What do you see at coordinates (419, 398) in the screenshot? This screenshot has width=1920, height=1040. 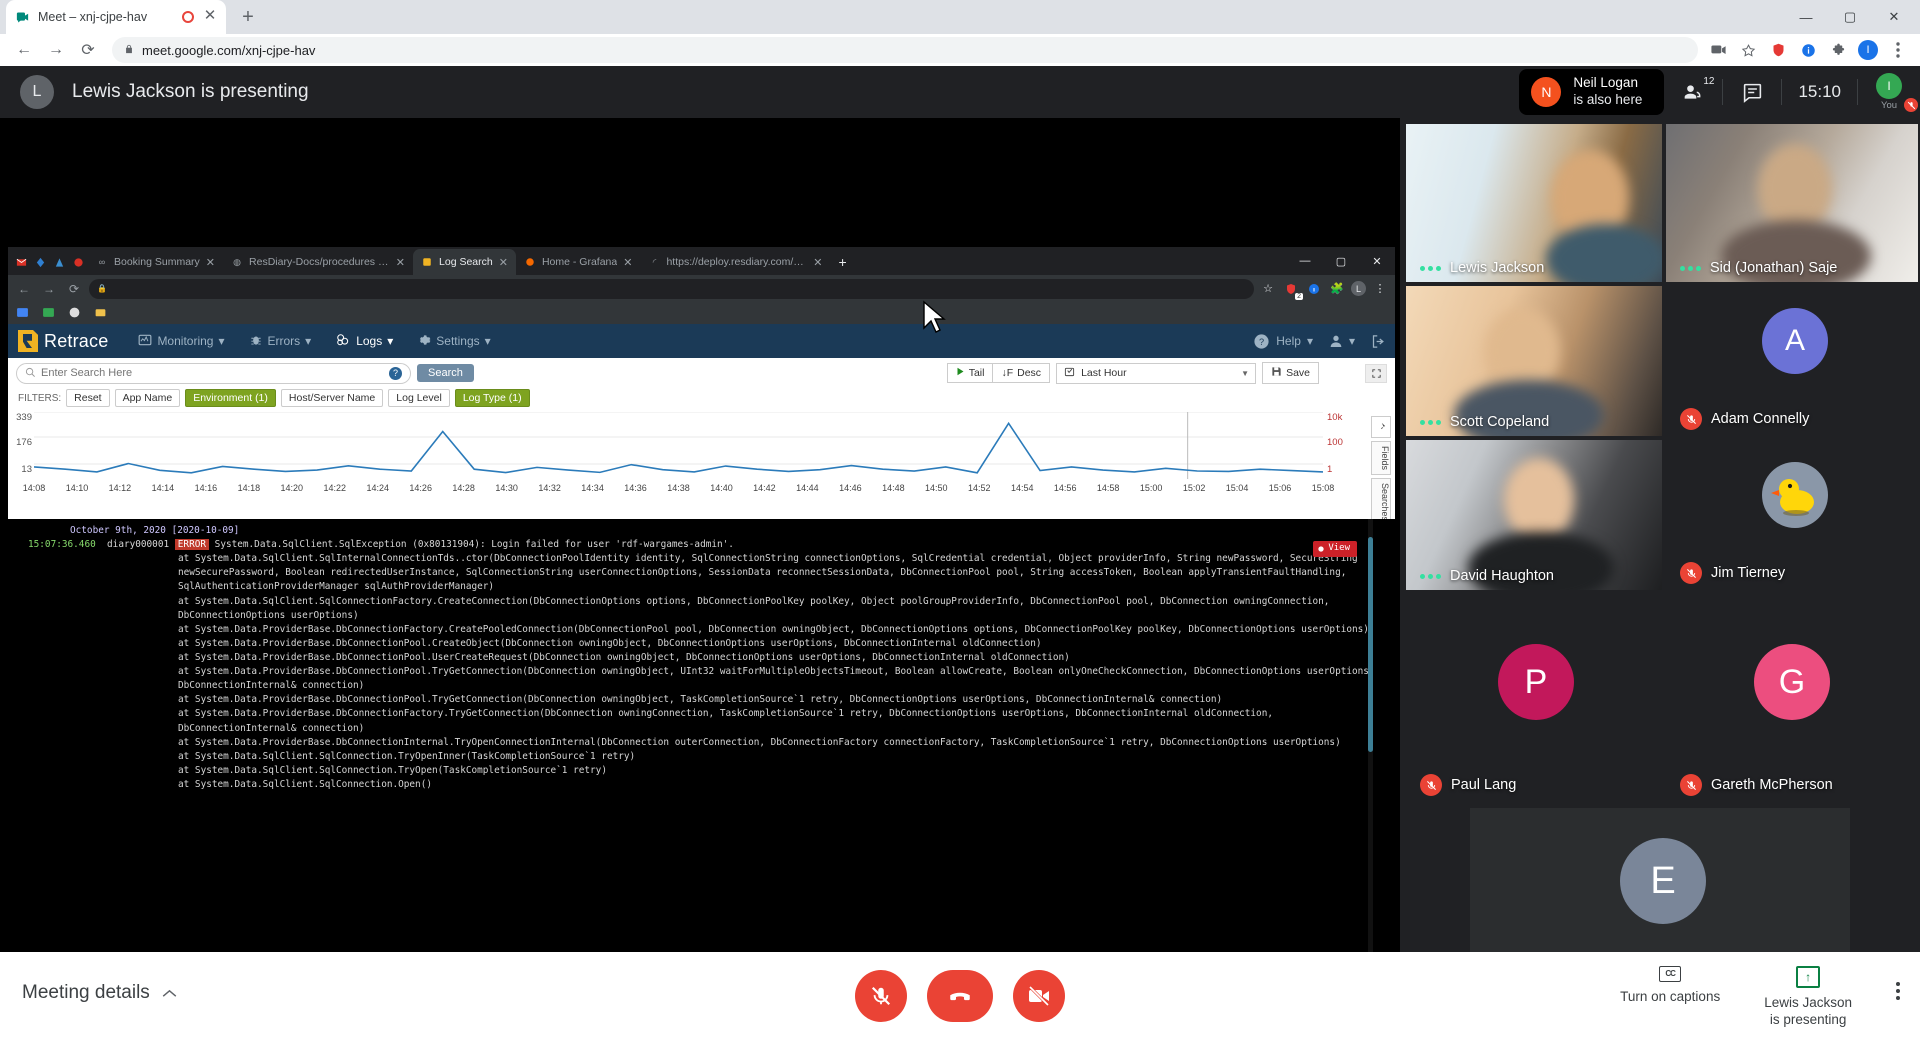 I see `filter-chip-log-level: Log Level` at bounding box center [419, 398].